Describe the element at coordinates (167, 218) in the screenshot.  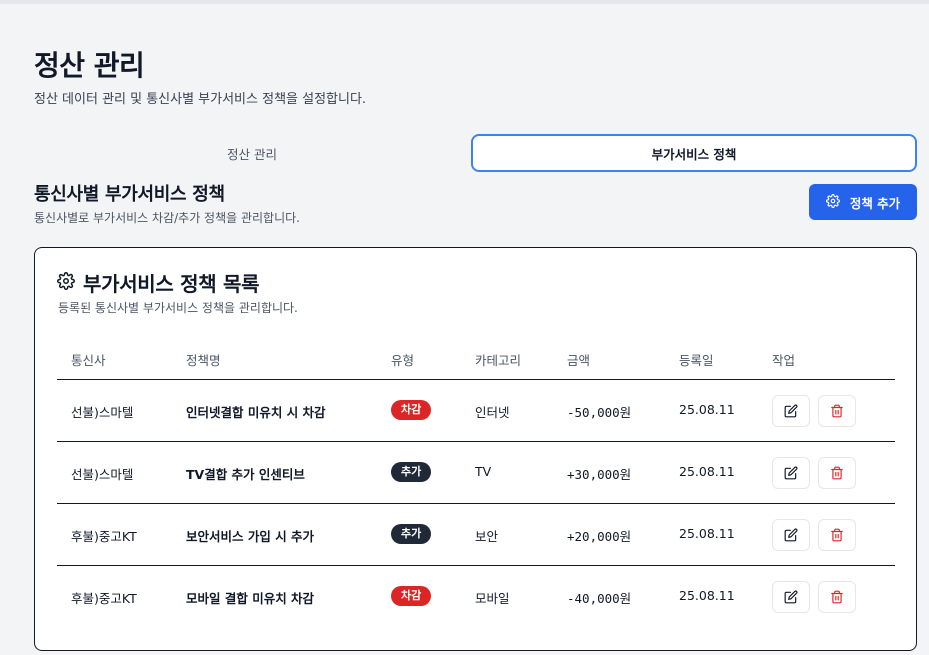
I see `section-subtitle: 통신사별로 부가서비스 차감/추가 정책을 관리합니다.` at that location.